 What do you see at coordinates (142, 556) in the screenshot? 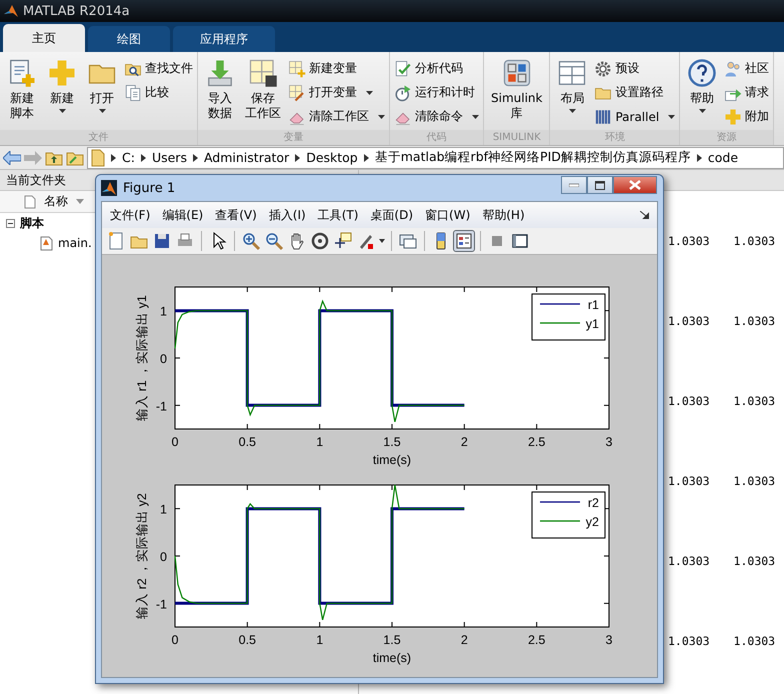
I see `y-axis-label: 输入 r2 ，实际输出 y2` at bounding box center [142, 556].